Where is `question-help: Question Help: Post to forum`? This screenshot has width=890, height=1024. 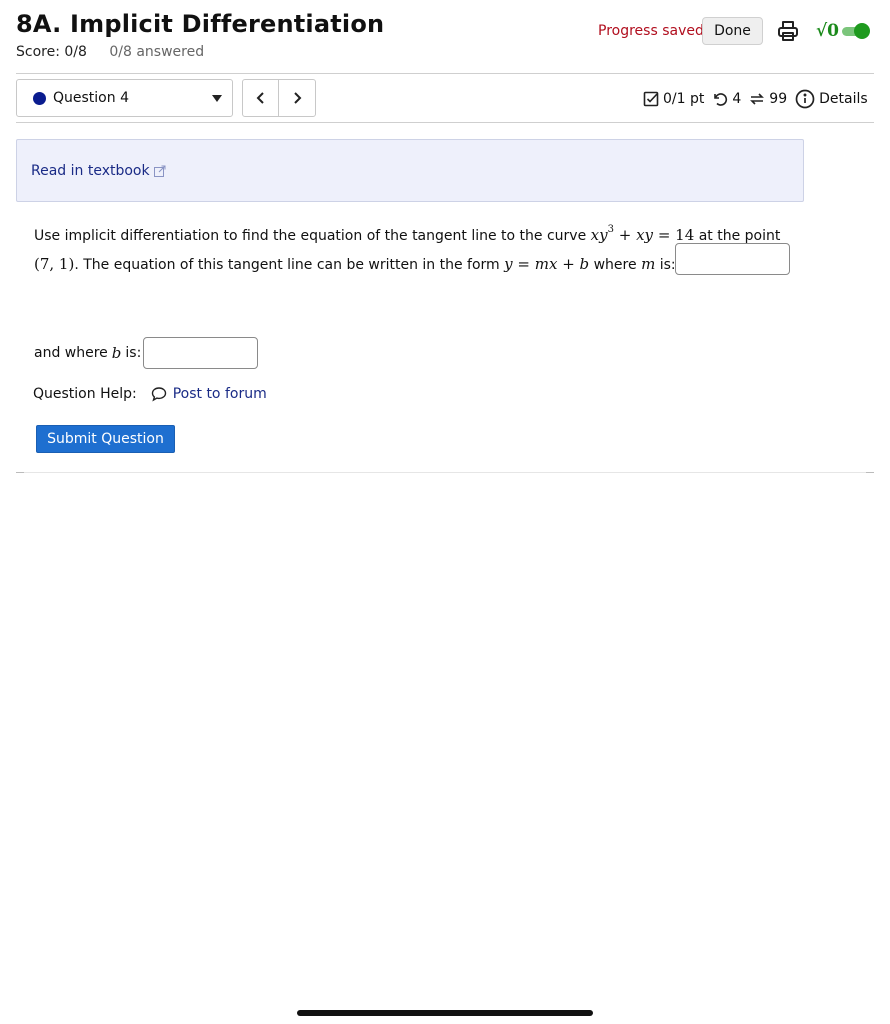
question-help: Question Help: Post to forum is located at coordinates (150, 394).